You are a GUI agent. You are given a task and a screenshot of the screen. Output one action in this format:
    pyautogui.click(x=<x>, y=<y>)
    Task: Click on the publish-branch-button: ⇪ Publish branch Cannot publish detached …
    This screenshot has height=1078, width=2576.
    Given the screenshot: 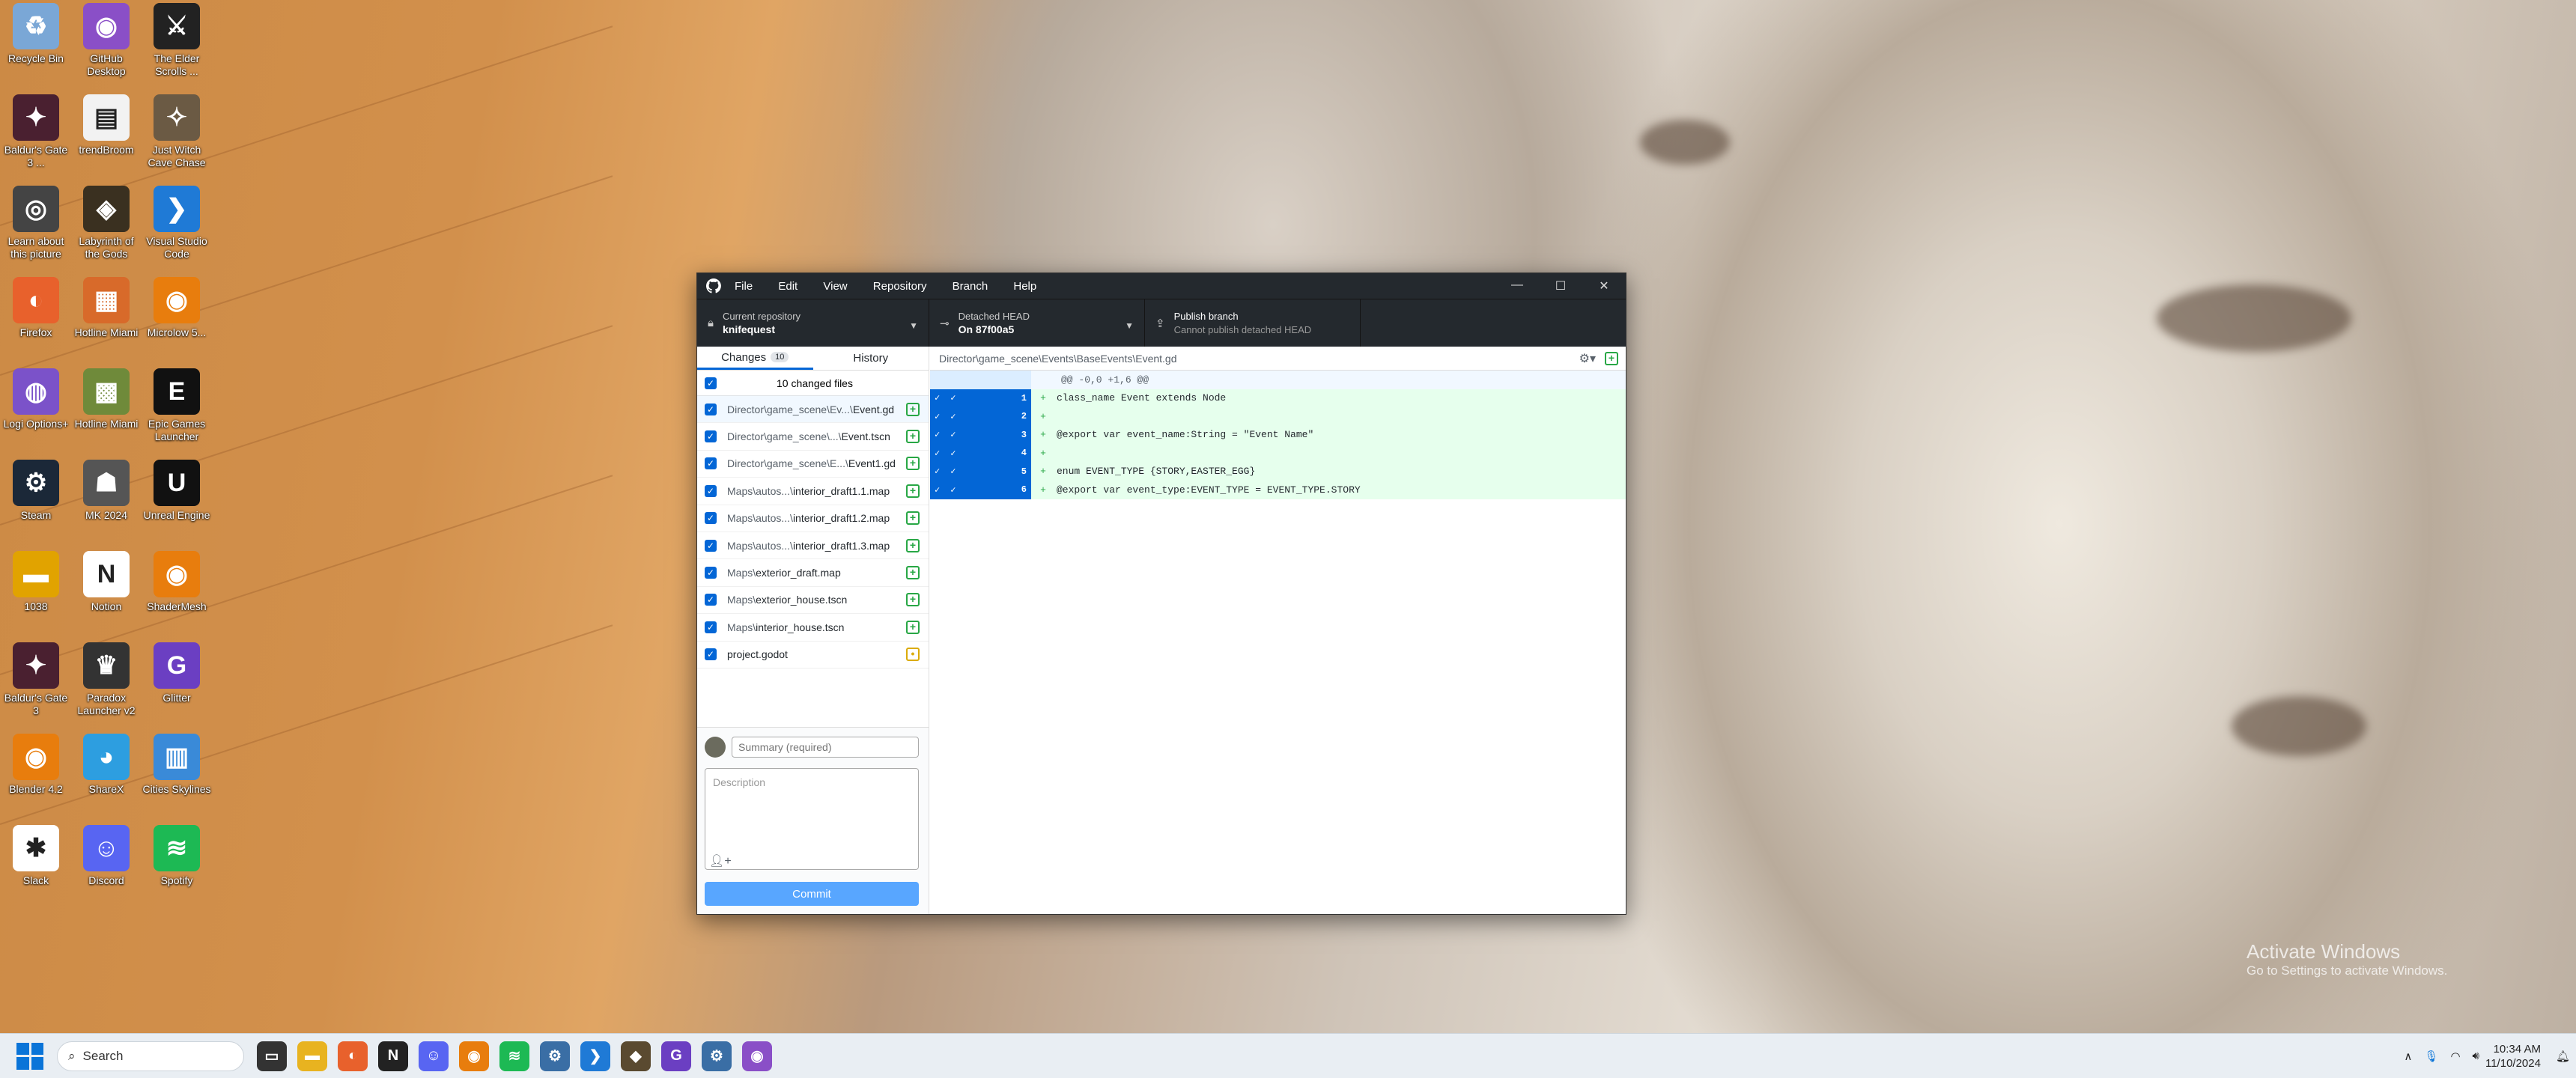 What is the action you would take?
    pyautogui.click(x=1253, y=323)
    